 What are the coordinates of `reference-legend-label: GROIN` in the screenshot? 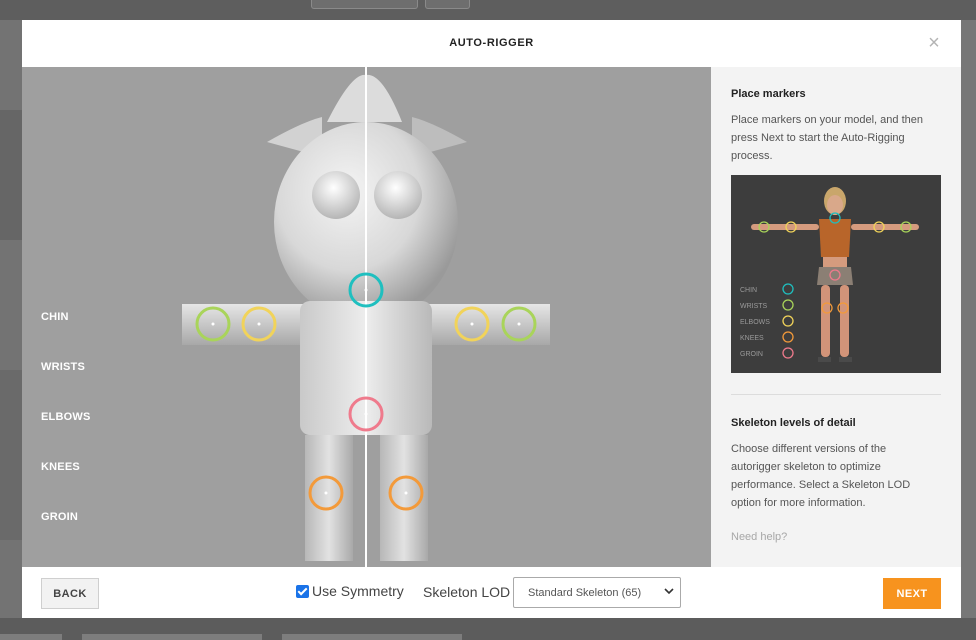 It's located at (751, 354).